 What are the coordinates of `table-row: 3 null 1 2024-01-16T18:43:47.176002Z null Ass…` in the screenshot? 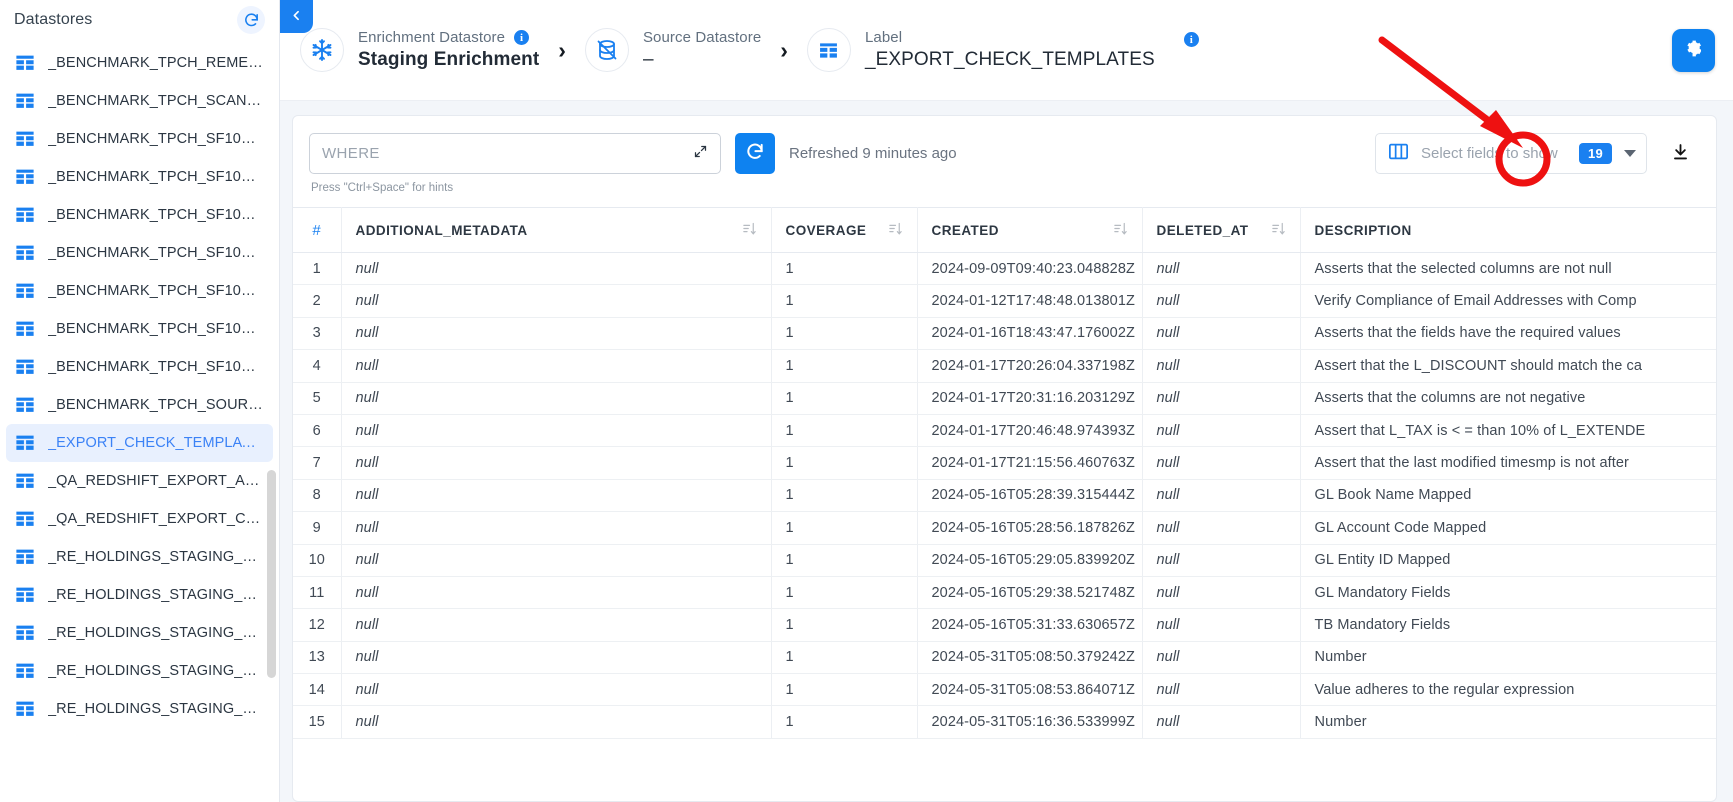 It's located at (1004, 334).